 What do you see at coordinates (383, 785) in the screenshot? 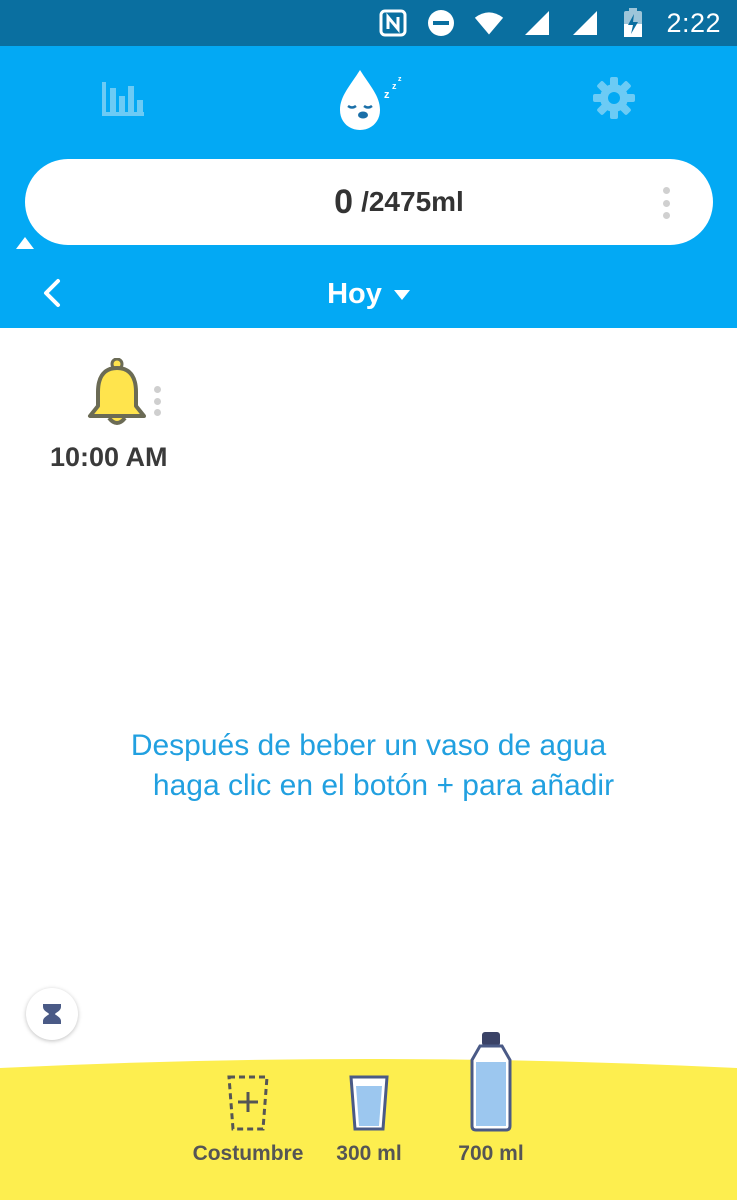
I see `hint-line-2: haga clic en el botón + para añadir` at bounding box center [383, 785].